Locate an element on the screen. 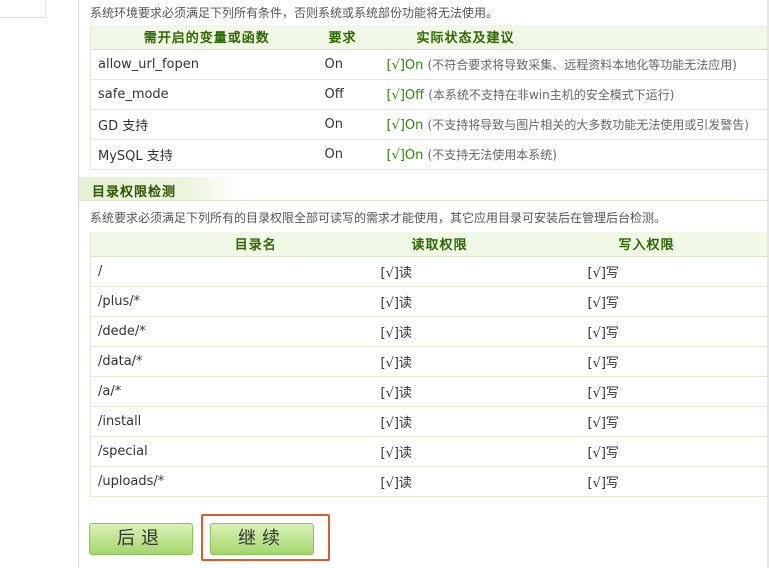 The height and width of the screenshot is (568, 769). dir-row: /data/* [√]读 [√]写 is located at coordinates (428, 361).